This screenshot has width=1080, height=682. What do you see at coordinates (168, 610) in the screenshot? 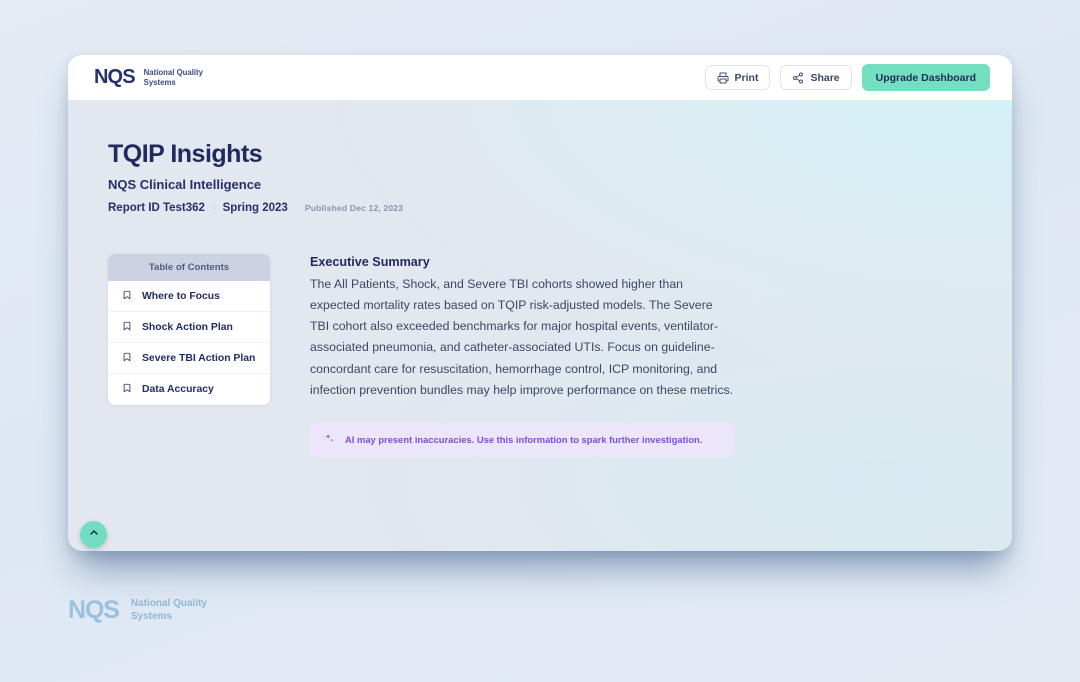
I see `footer-brand-name: National Quality Systems` at bounding box center [168, 610].